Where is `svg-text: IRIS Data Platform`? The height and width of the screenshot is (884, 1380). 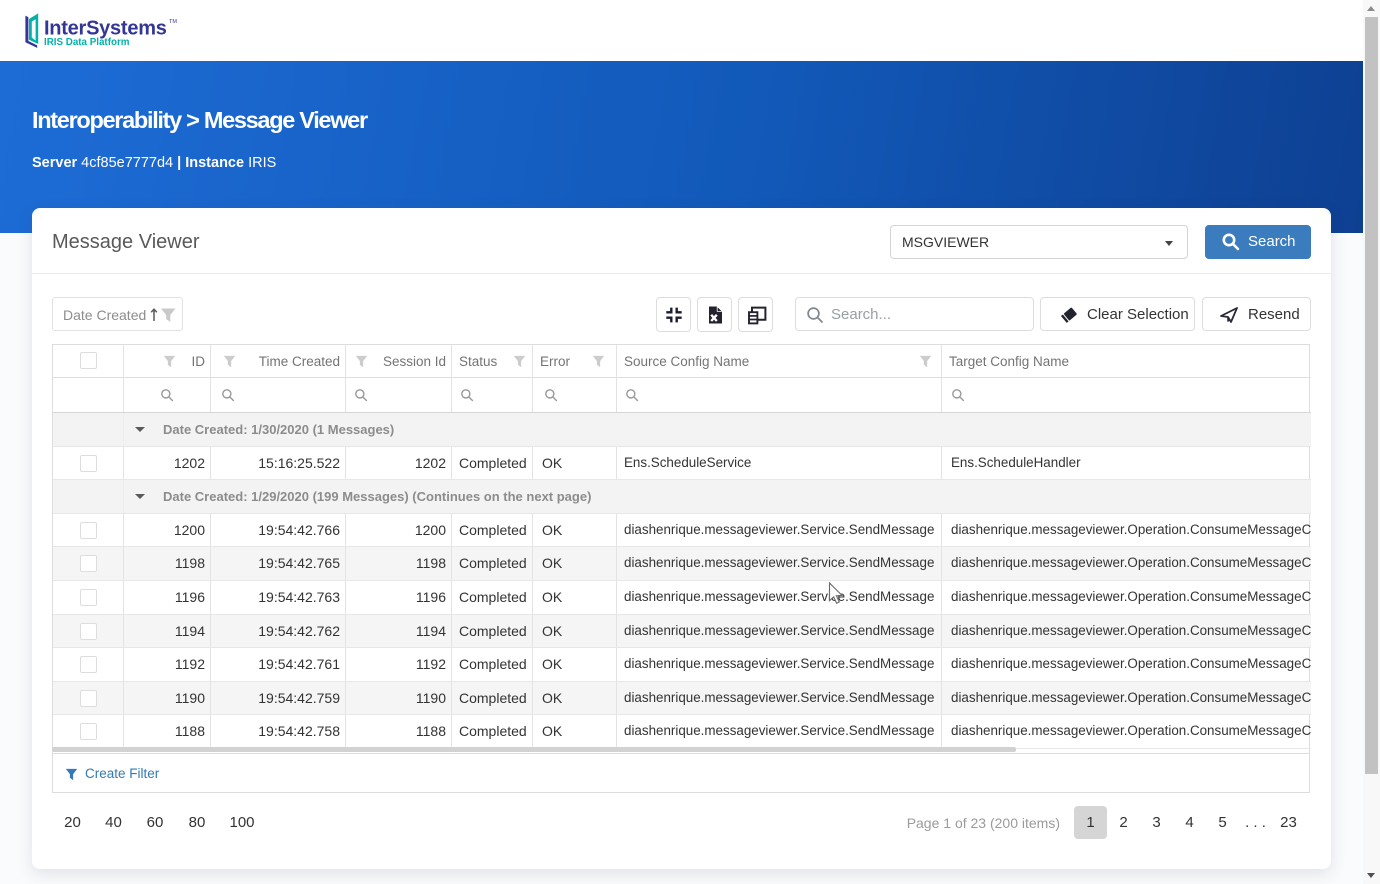 svg-text: IRIS Data Platform is located at coordinates (87, 42).